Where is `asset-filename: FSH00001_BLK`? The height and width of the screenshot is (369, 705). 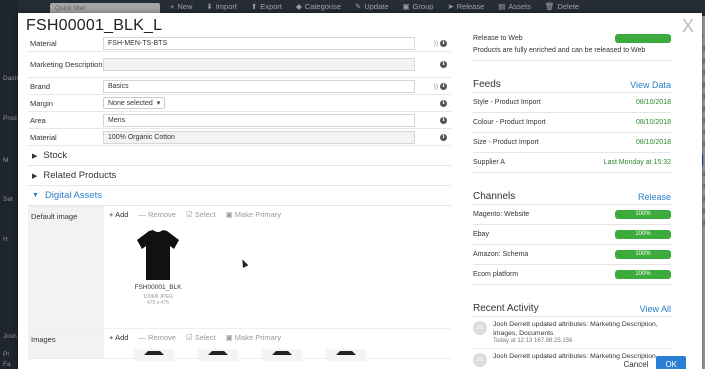 asset-filename: FSH00001_BLK is located at coordinates (158, 287).